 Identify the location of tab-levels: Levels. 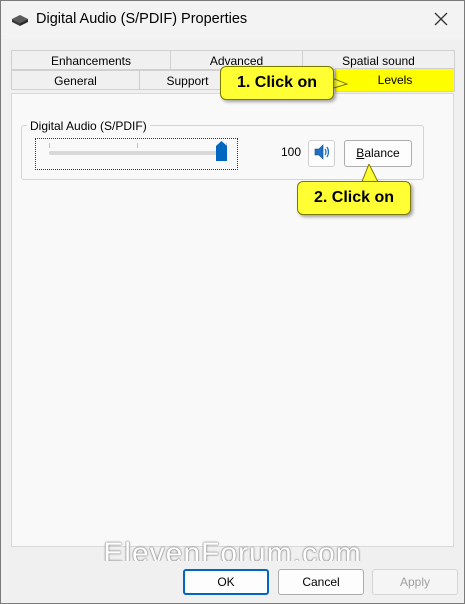
(395, 80).